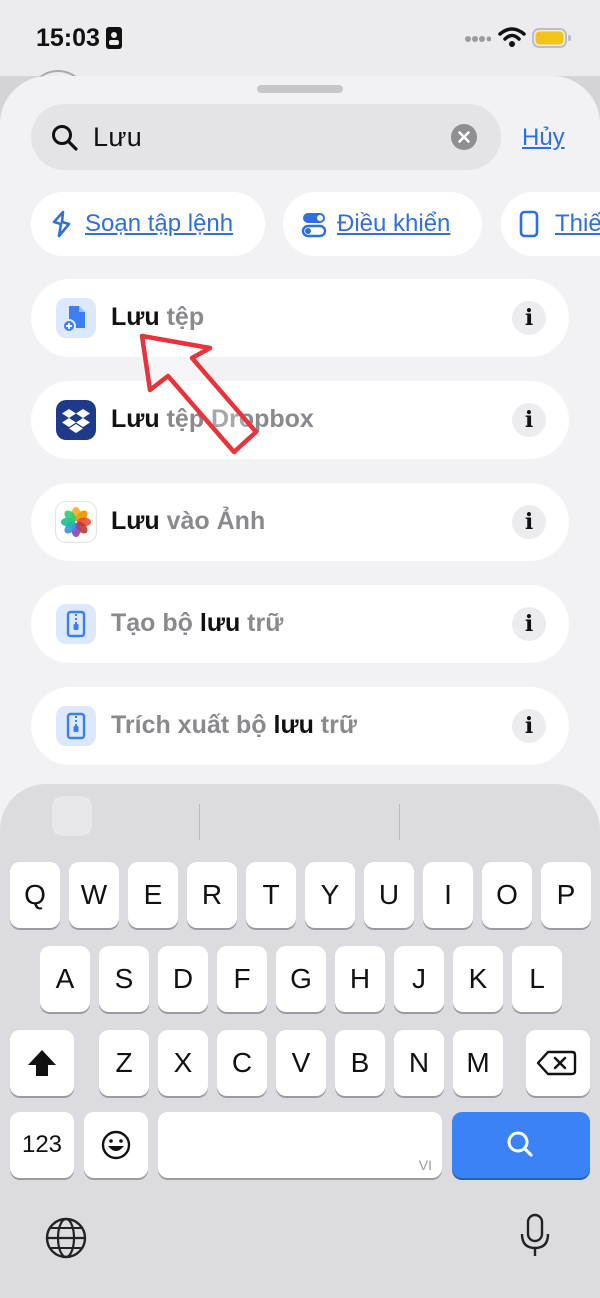 The height and width of the screenshot is (1298, 600). I want to click on key-k: K, so click(478, 979).